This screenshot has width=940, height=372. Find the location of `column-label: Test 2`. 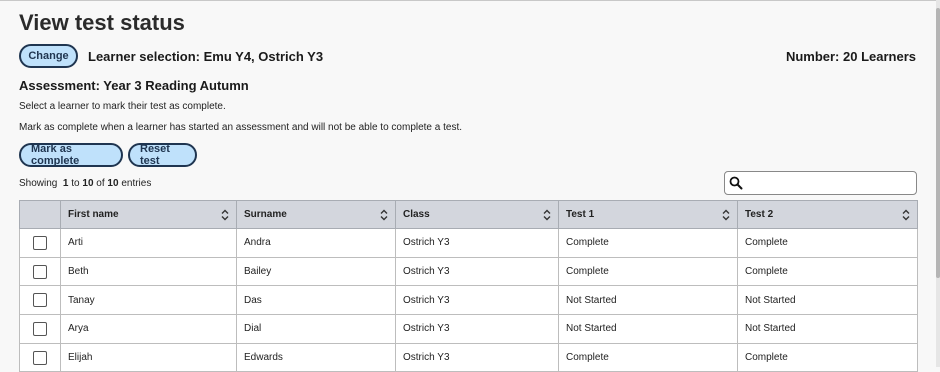

column-label: Test 2 is located at coordinates (759, 214).